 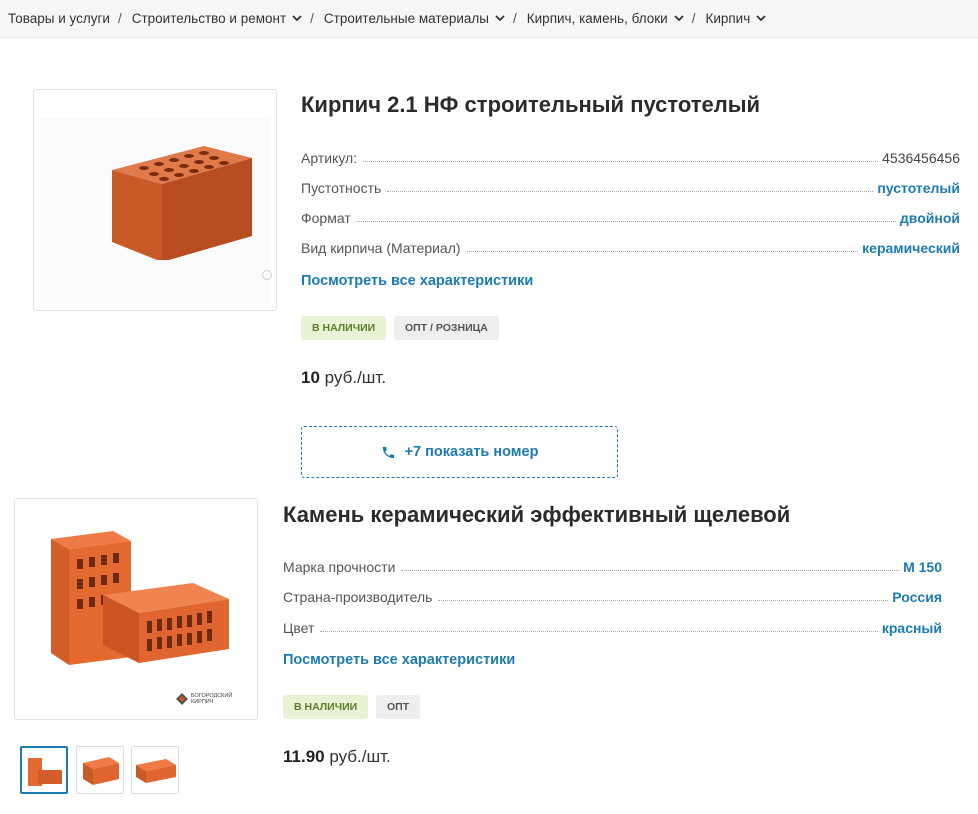 I want to click on price: 11.90 руб./шт., so click(x=337, y=757).